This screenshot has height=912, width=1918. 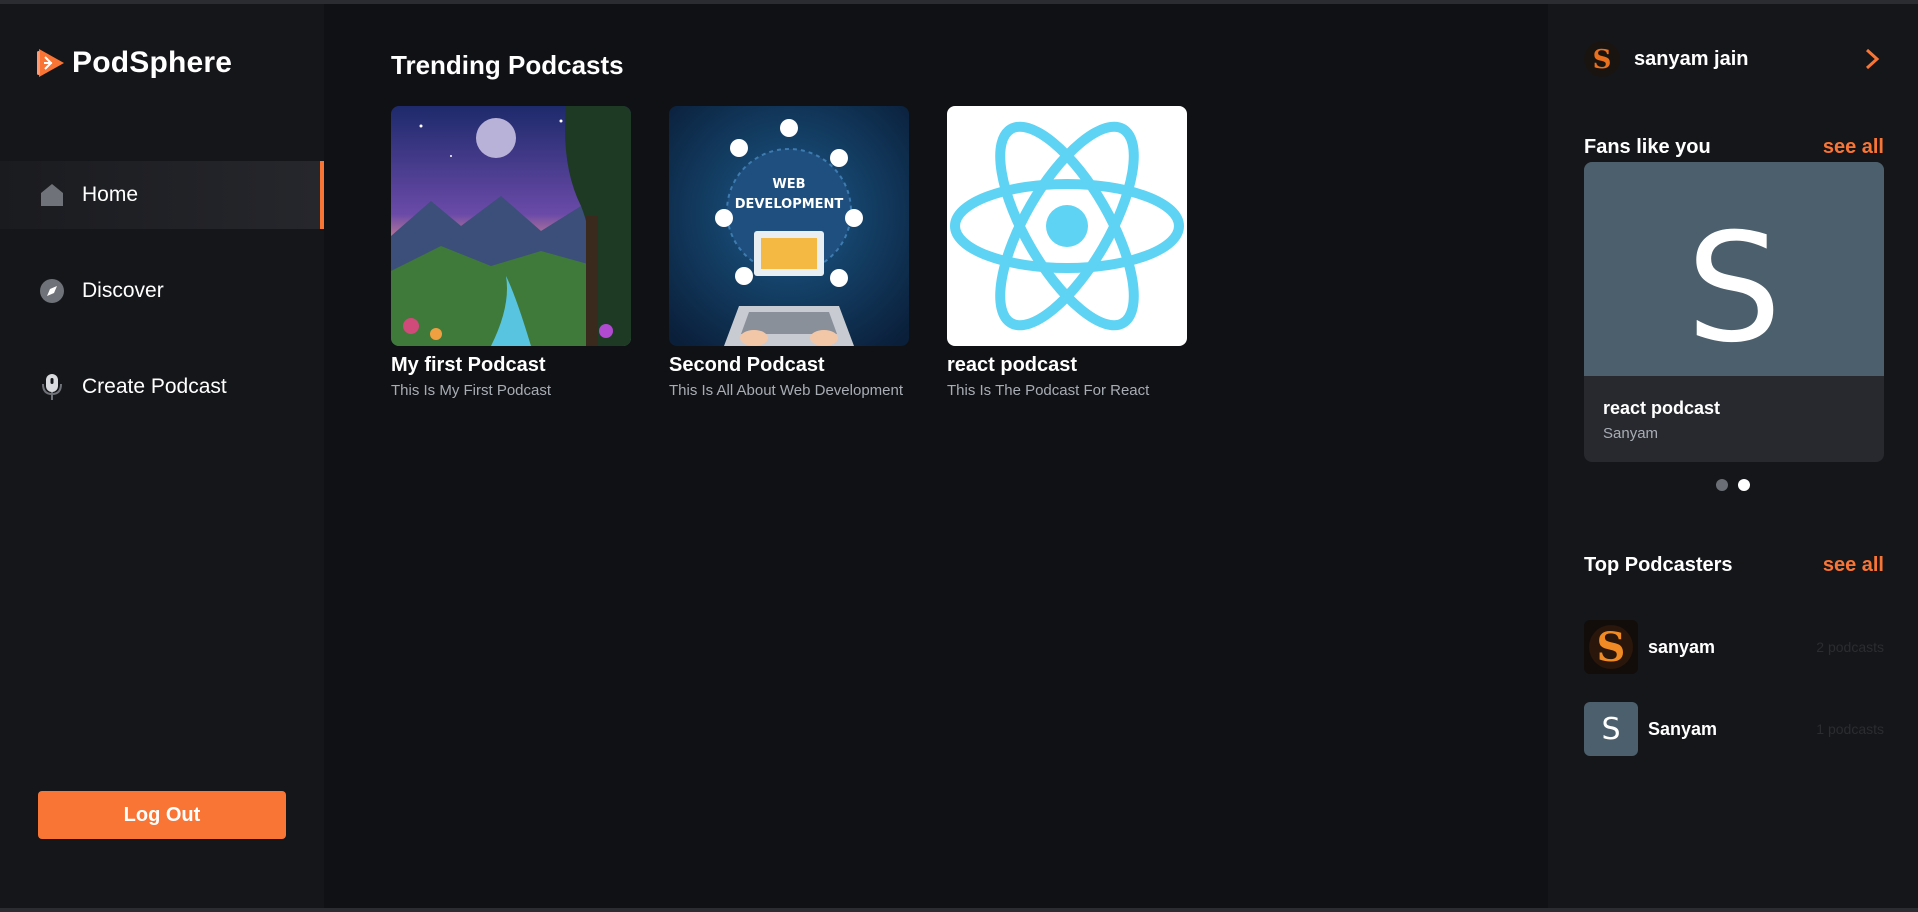 What do you see at coordinates (507, 65) in the screenshot?
I see `section-title: Trending Podcasts` at bounding box center [507, 65].